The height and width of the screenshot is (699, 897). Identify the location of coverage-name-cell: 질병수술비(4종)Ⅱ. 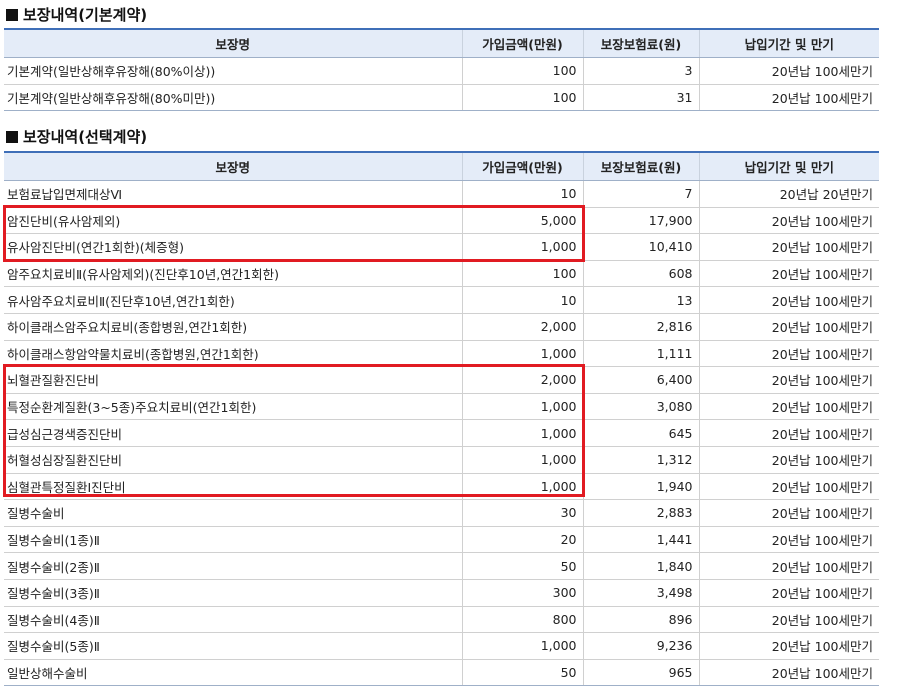
(233, 620).